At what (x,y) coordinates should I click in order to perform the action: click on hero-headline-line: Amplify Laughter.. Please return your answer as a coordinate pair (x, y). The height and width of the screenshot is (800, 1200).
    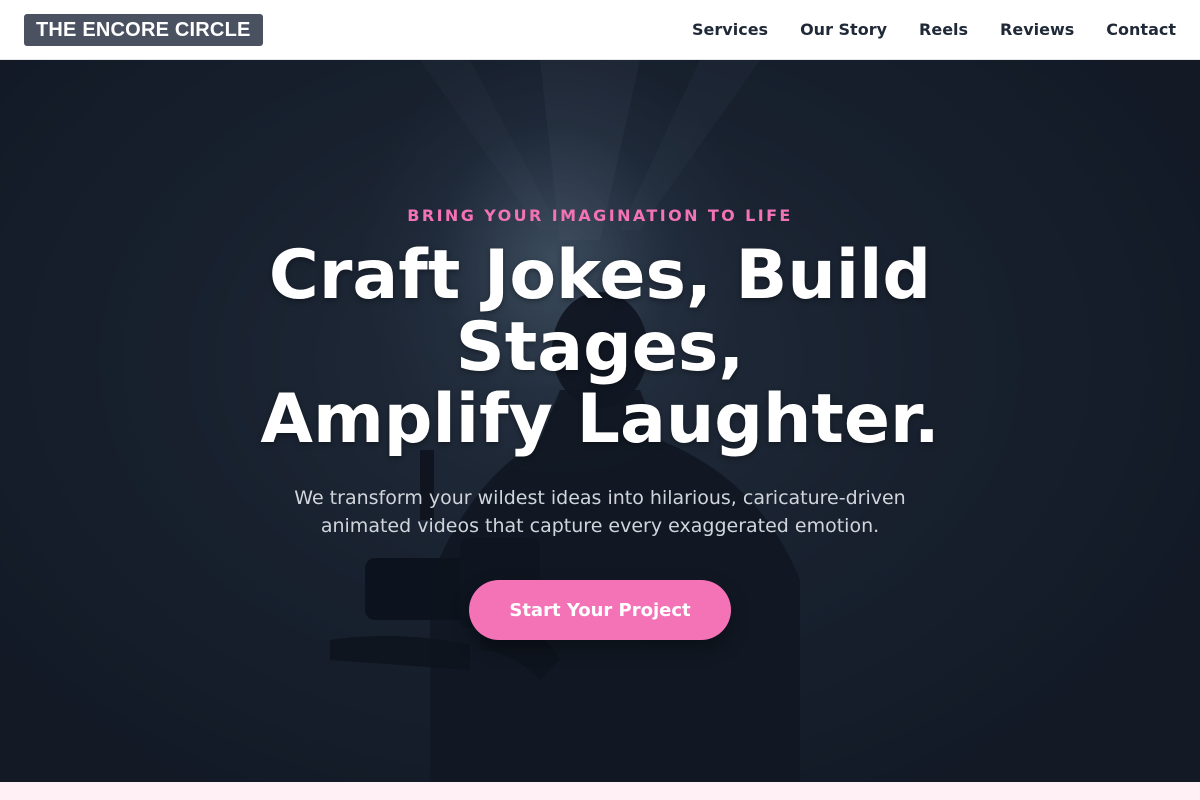
    Looking at the image, I should click on (600, 419).